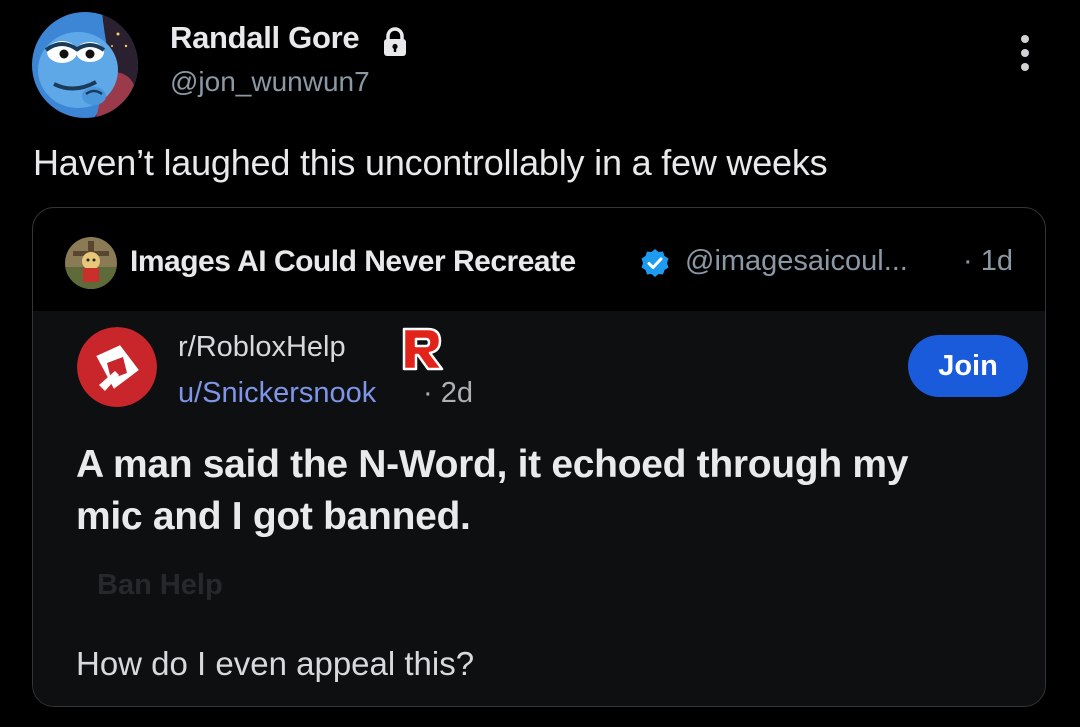 This screenshot has height=727, width=1080. I want to click on author-avatar, so click(85, 65).